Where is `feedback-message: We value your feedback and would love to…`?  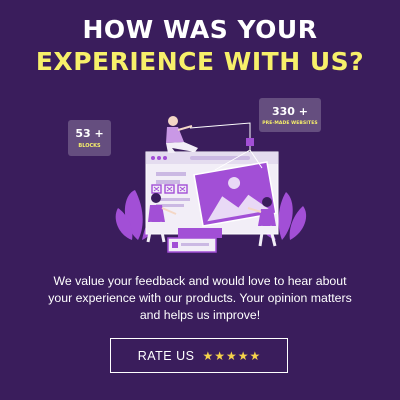
feedback-message: We value your feedback and would love to… is located at coordinates (200, 298).